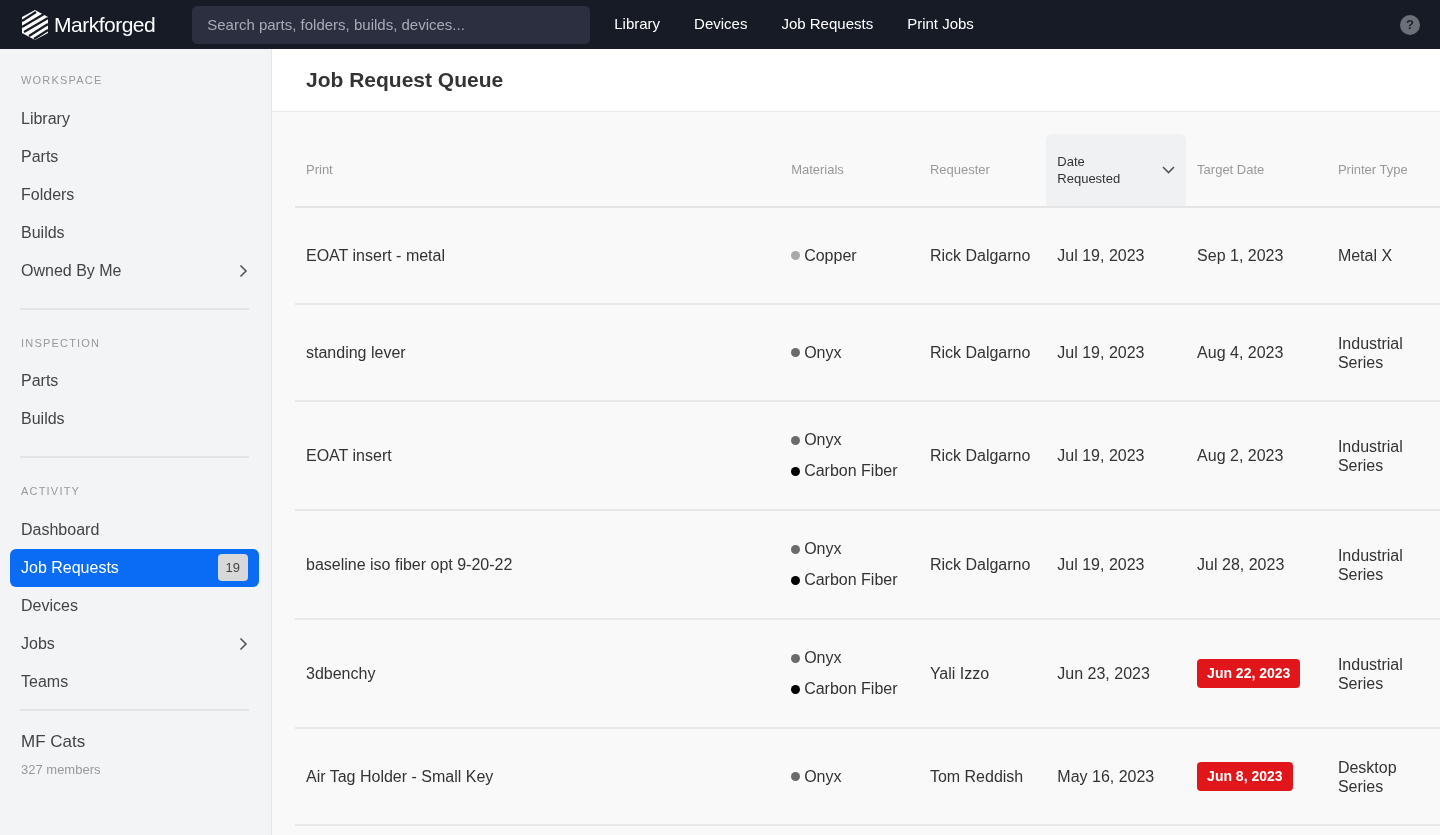 This screenshot has width=1440, height=835. What do you see at coordinates (232, 567) in the screenshot?
I see `count-badge: 19` at bounding box center [232, 567].